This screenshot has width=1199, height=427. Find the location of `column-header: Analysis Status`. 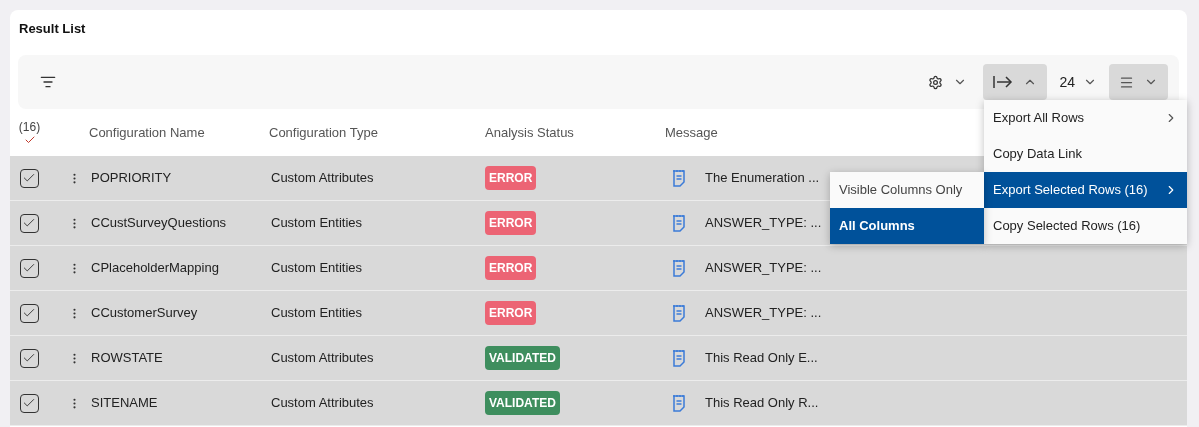

column-header: Analysis Status is located at coordinates (575, 132).